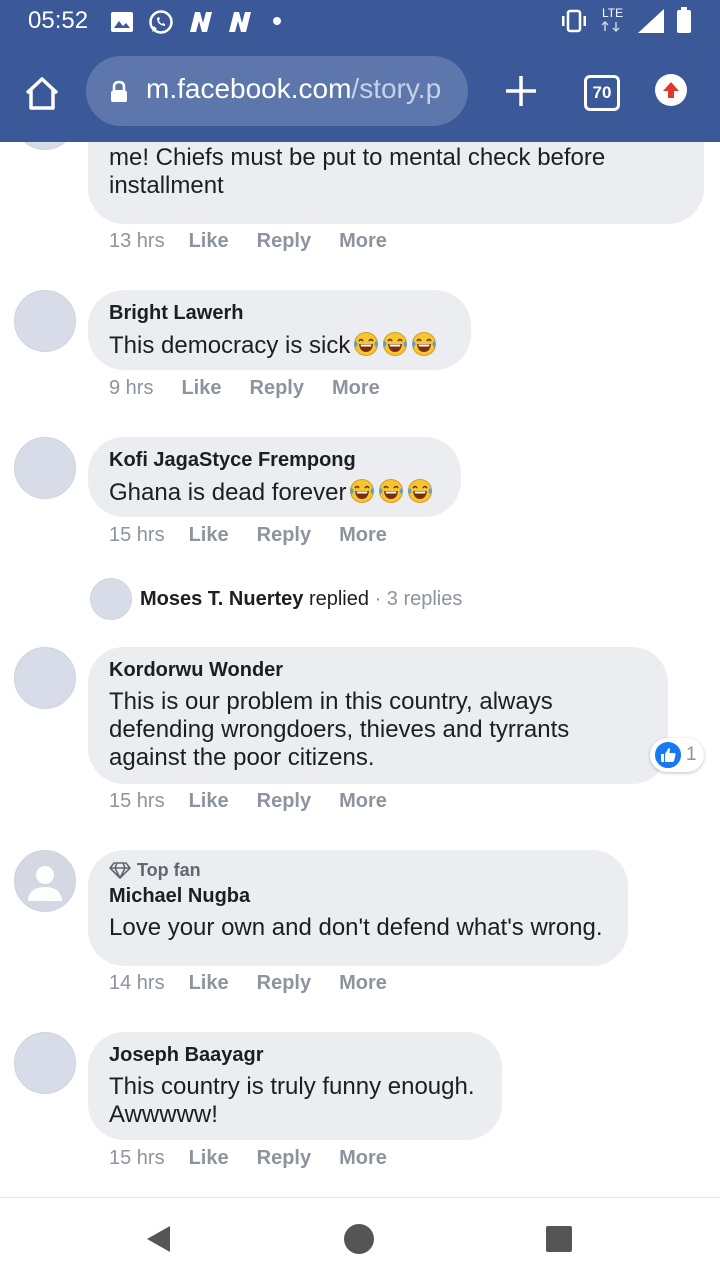  What do you see at coordinates (602, 93) in the screenshot?
I see `tab-switcher-button: 70` at bounding box center [602, 93].